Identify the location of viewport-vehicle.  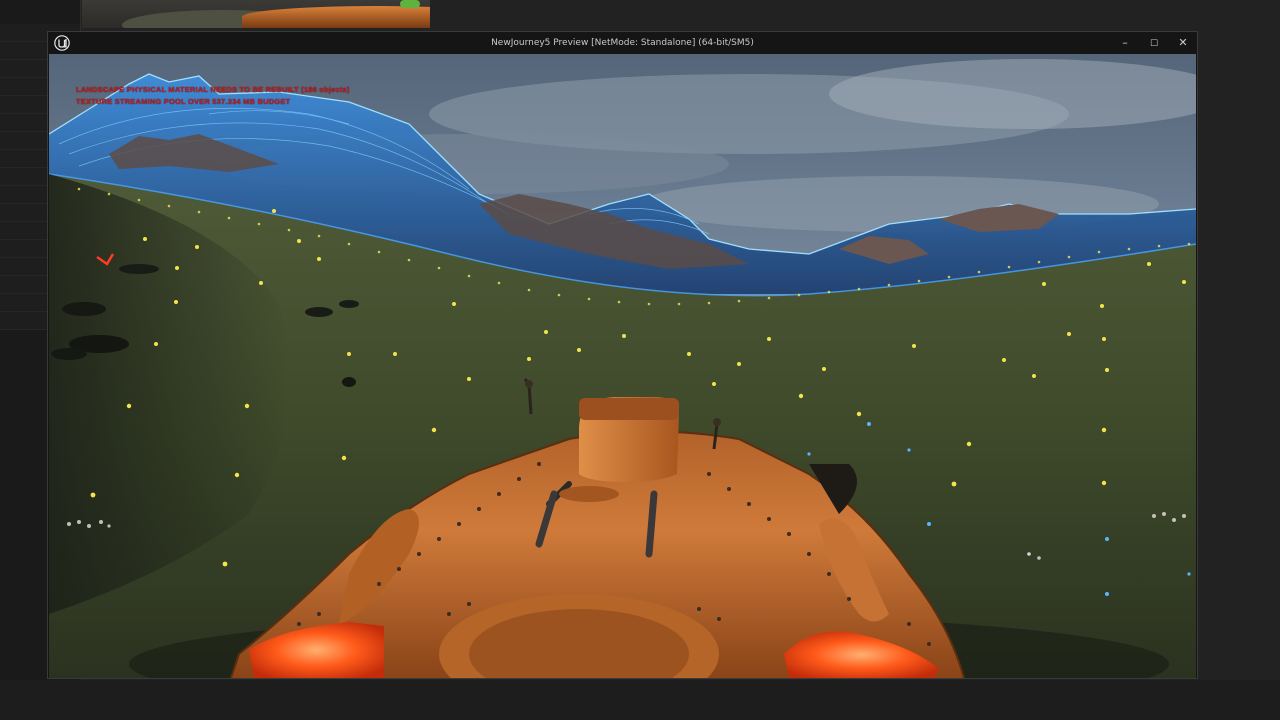
(336, 17).